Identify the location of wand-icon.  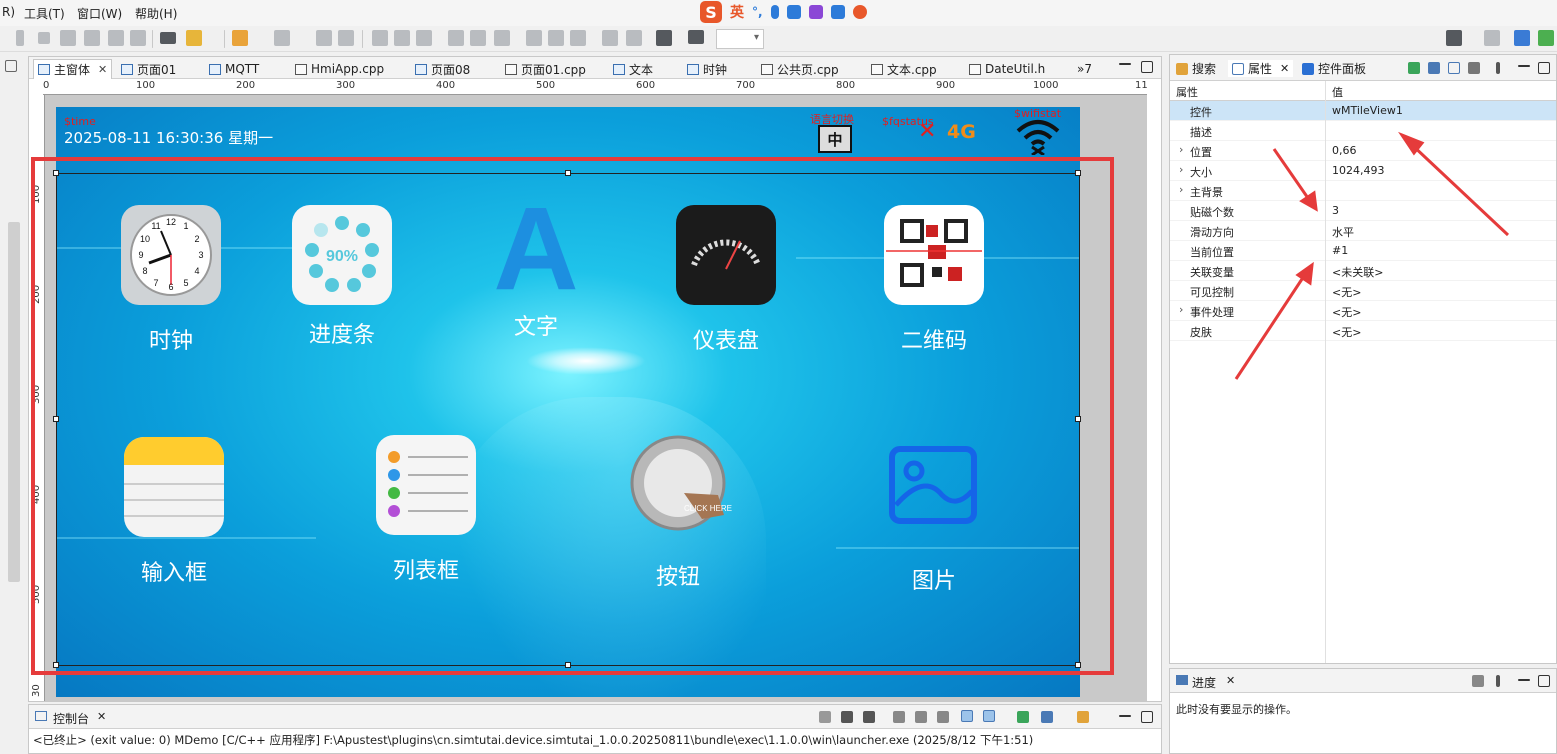
(194, 38).